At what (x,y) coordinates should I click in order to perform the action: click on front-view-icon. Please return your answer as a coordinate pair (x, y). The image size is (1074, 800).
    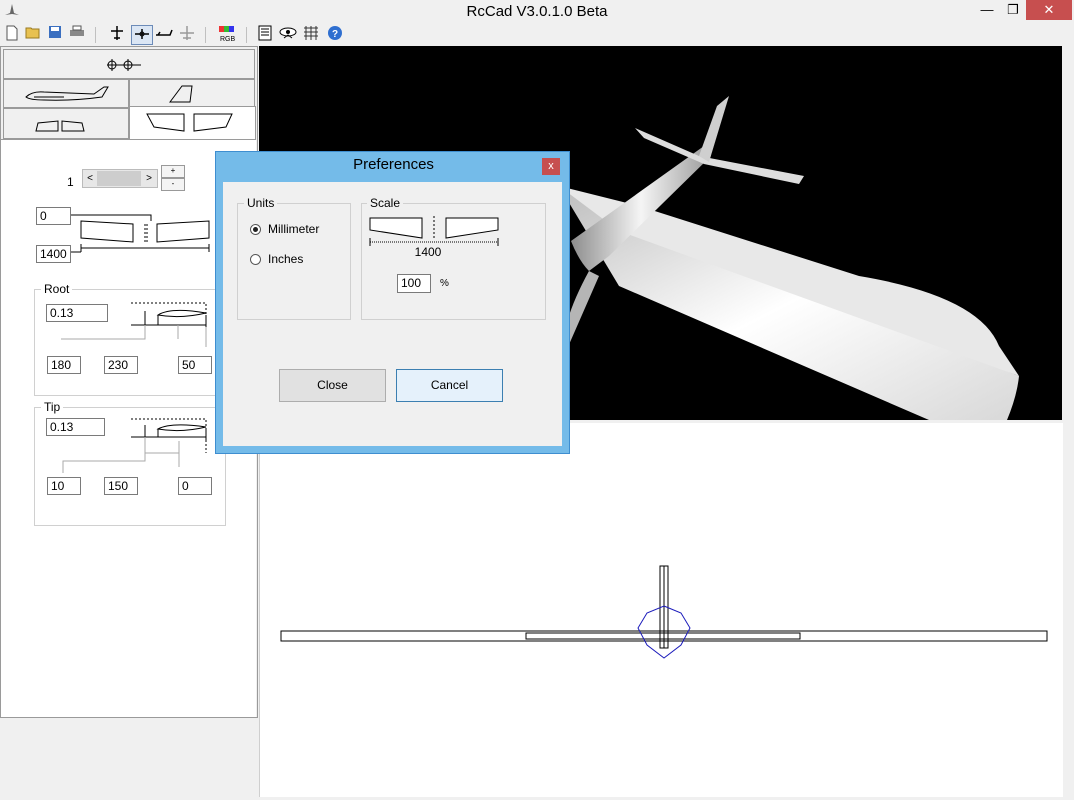
    Looking at the image, I should click on (142, 35).